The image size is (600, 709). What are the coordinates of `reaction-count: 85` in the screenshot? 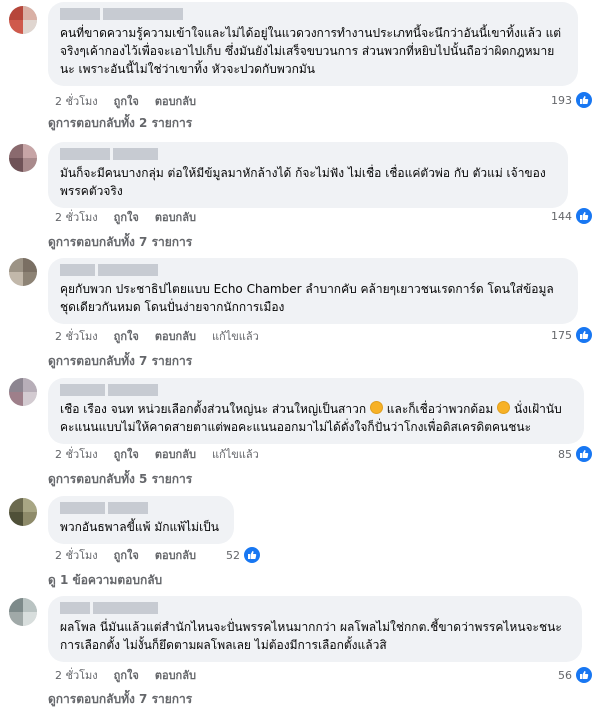 It's located at (576, 454).